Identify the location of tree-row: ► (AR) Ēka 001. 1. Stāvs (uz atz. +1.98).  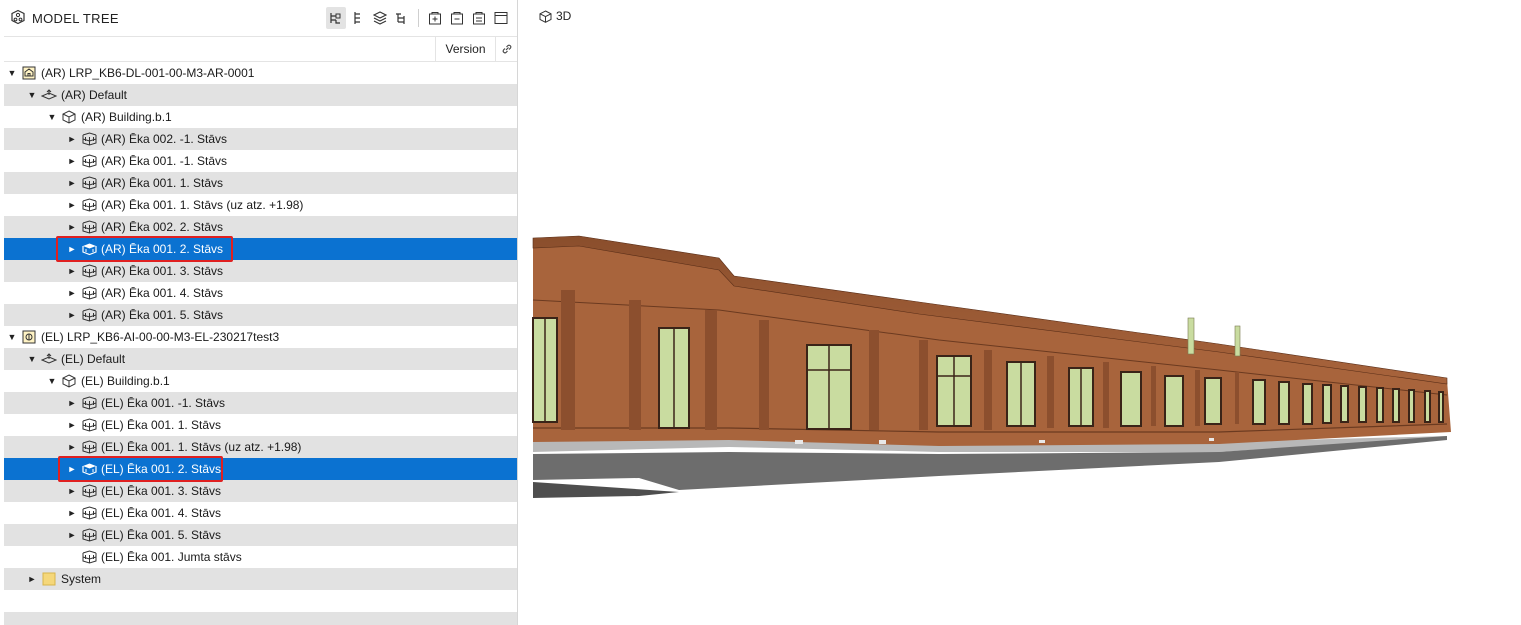
(260, 205).